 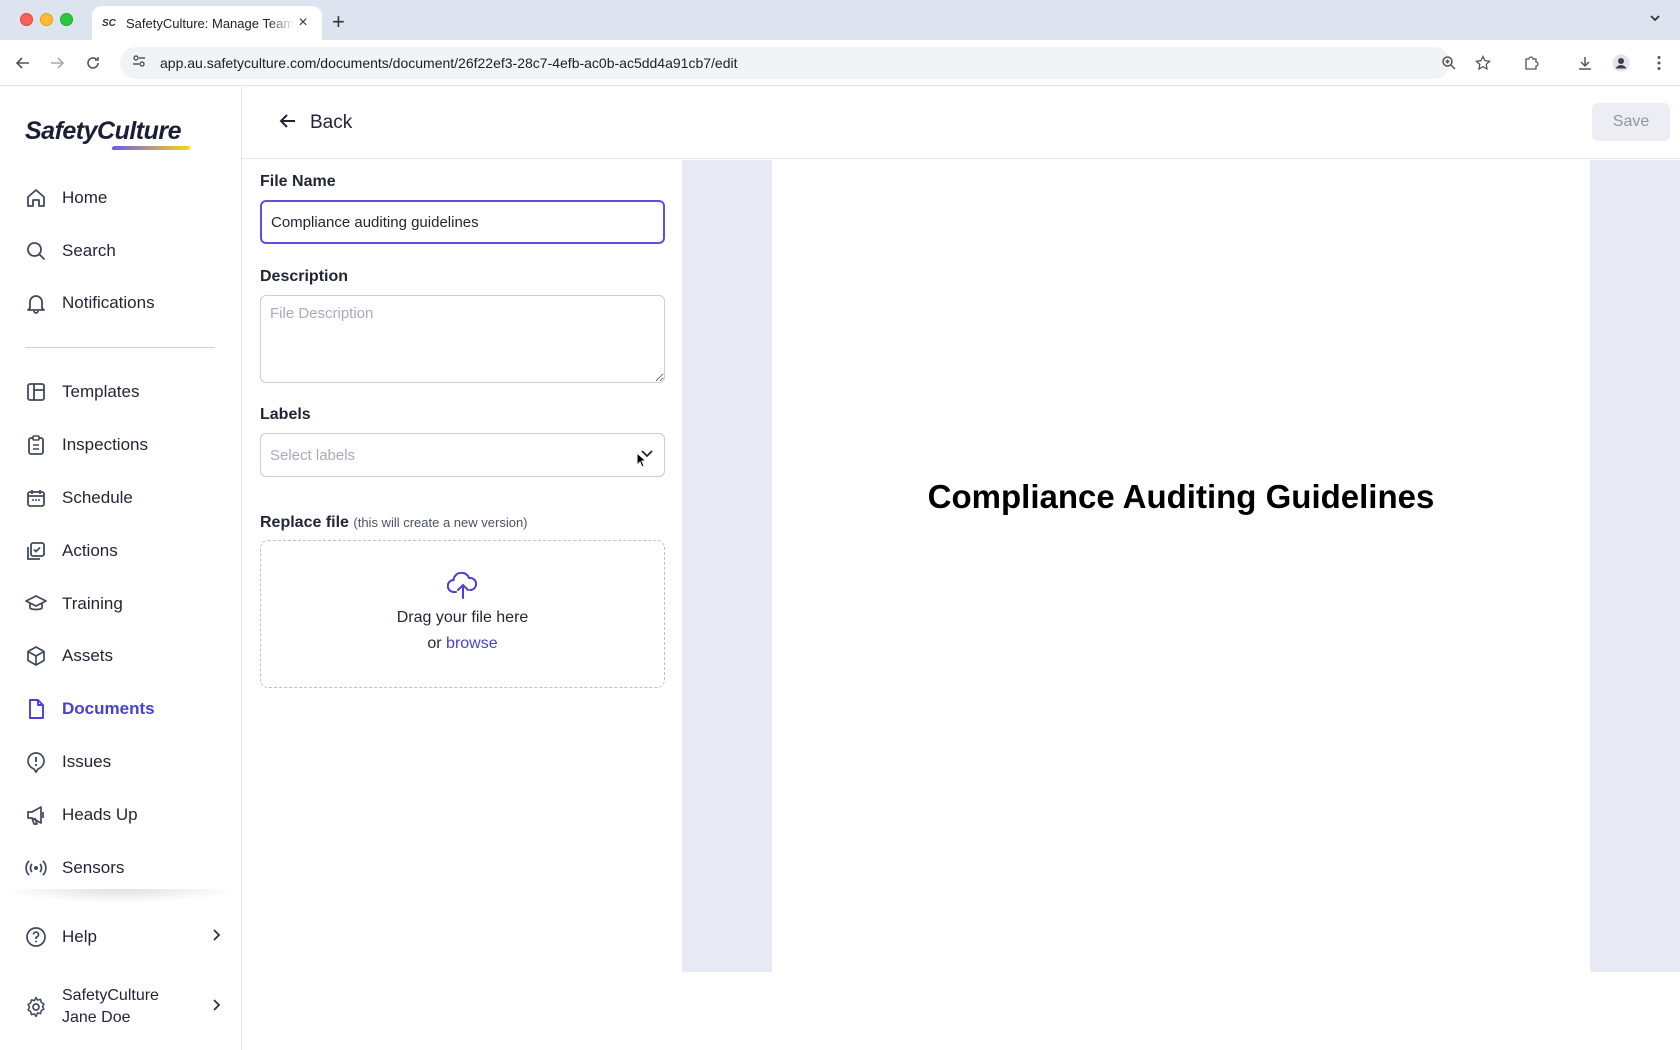 What do you see at coordinates (434, 643) in the screenshot?
I see `drop-or: or` at bounding box center [434, 643].